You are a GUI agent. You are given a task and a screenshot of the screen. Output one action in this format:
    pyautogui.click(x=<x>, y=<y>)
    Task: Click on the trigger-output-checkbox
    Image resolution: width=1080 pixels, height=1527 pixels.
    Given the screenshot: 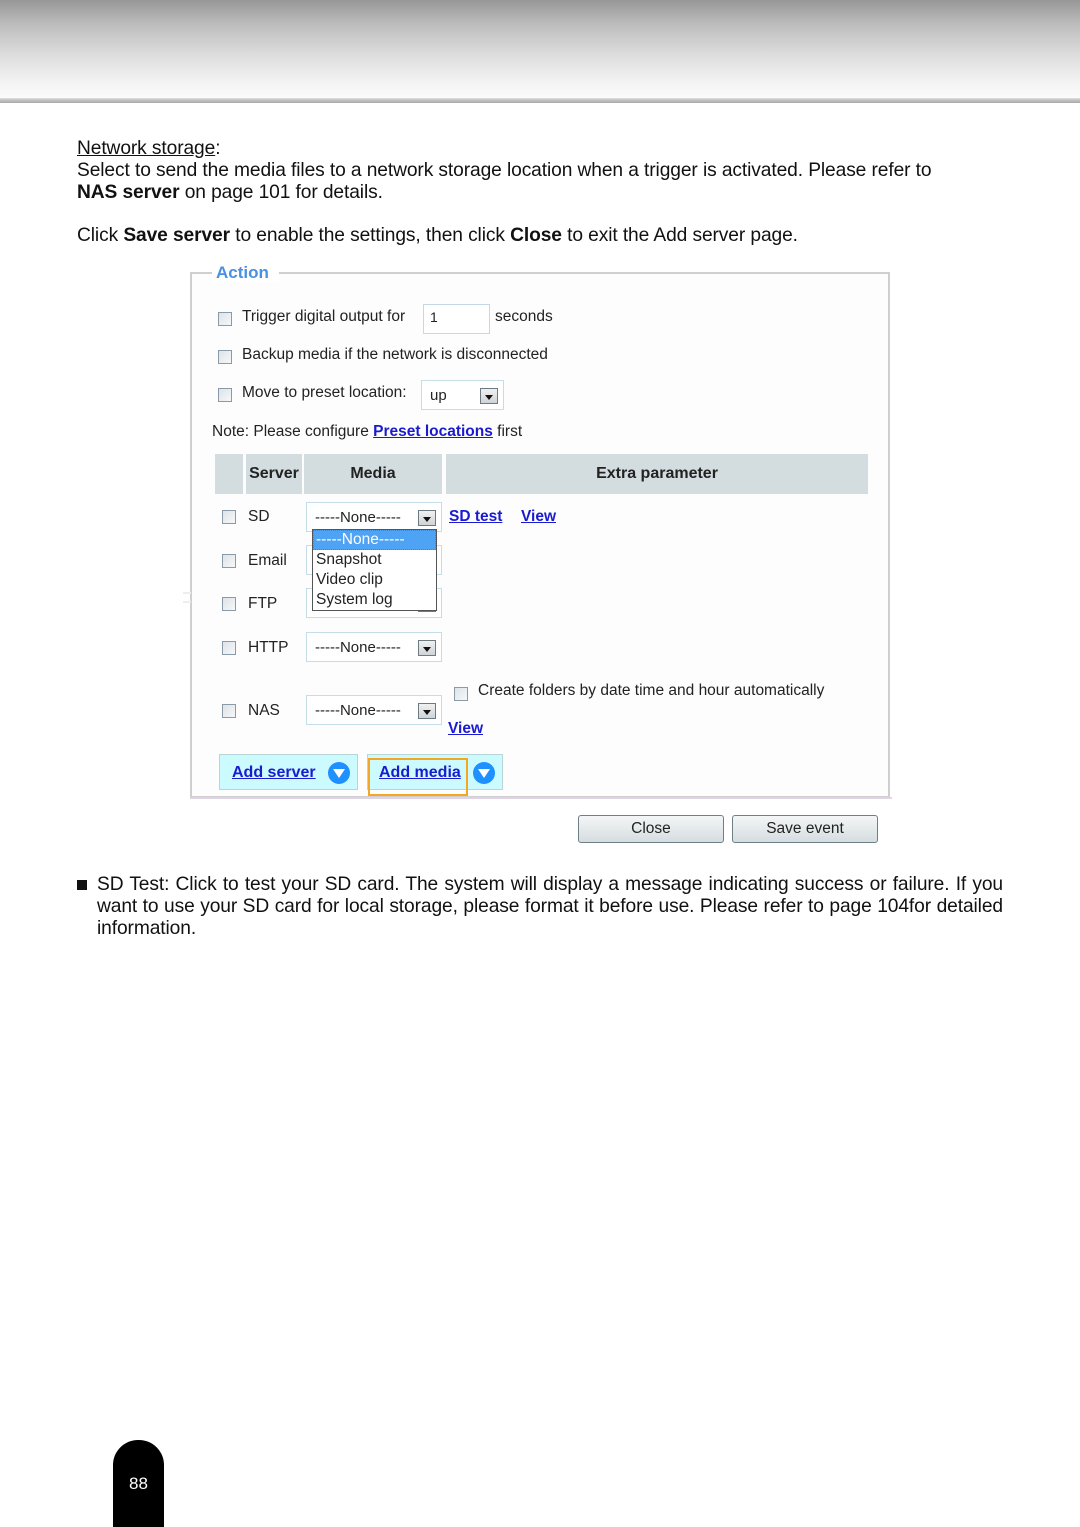 What is the action you would take?
    pyautogui.click(x=225, y=319)
    